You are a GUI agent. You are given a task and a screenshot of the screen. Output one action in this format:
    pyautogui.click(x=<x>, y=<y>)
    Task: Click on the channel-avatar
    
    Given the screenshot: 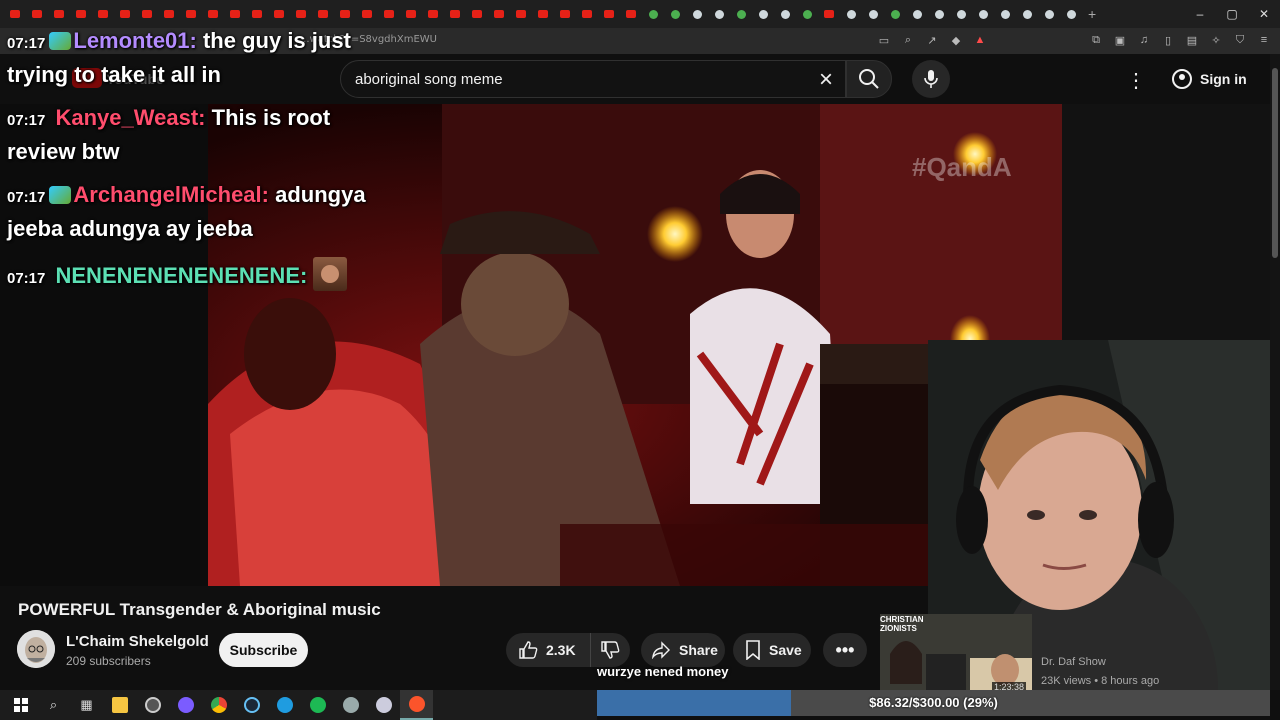 What is the action you would take?
    pyautogui.click(x=36, y=649)
    